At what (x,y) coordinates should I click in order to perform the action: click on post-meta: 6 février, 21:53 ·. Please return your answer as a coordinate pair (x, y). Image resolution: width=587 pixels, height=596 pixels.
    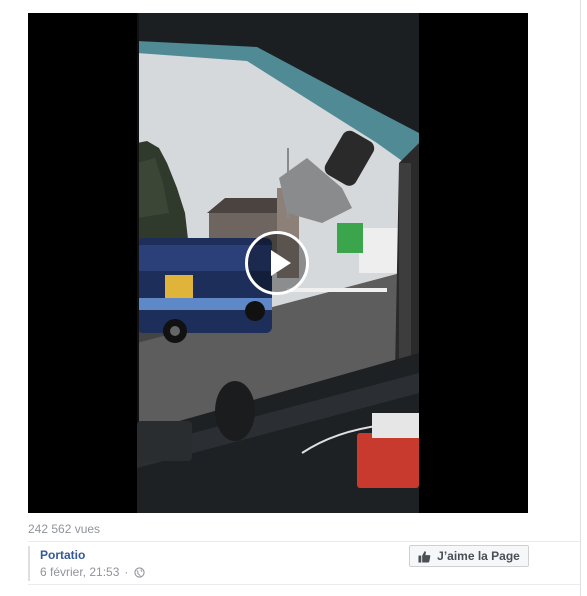
    Looking at the image, I should click on (93, 572).